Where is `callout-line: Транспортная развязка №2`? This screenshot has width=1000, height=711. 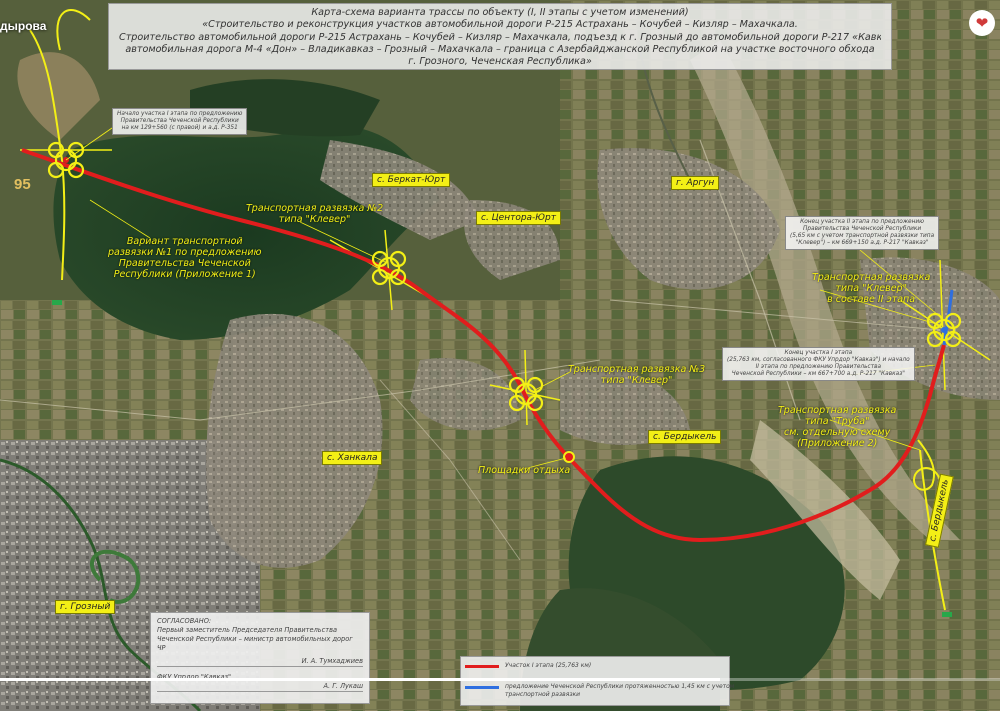 callout-line: Транспортная развязка №2 is located at coordinates (315, 208).